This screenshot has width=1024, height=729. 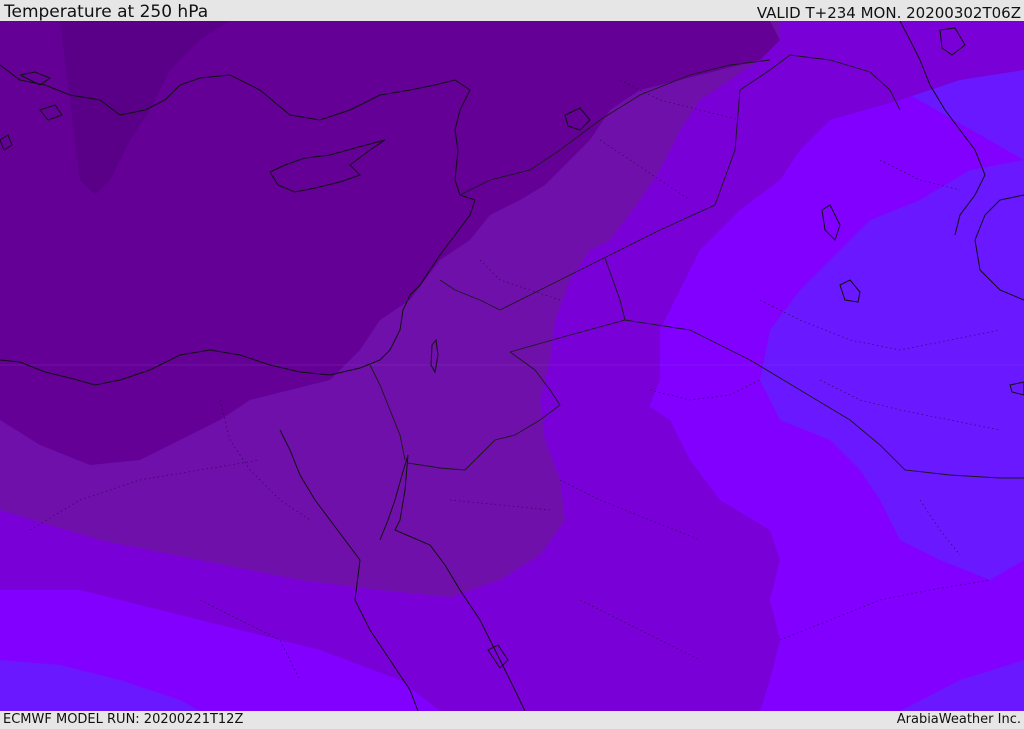 I want to click on credit-label: ArabiaWeather Inc., so click(x=958, y=719).